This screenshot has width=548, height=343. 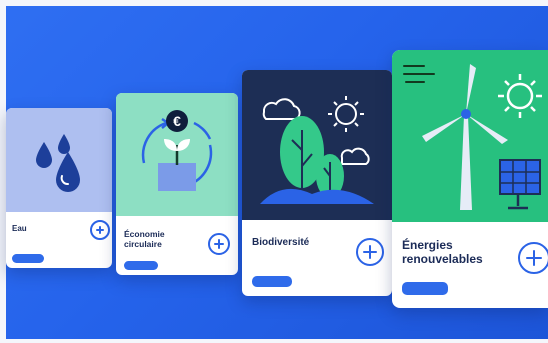 What do you see at coordinates (281, 242) in the screenshot?
I see `card-title: Biodiversité` at bounding box center [281, 242].